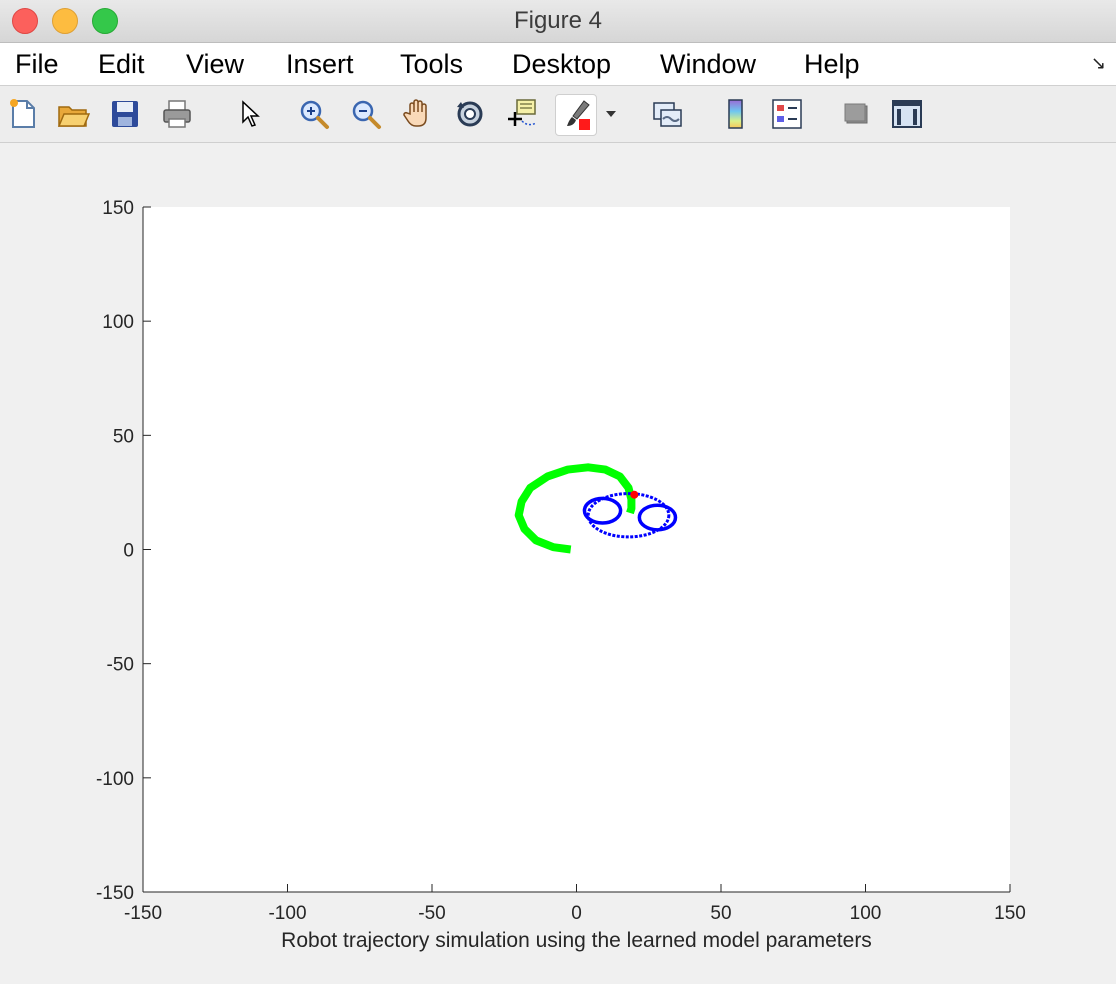 This screenshot has width=1116, height=984. Describe the element at coordinates (561, 64) in the screenshot. I see `menu-desktop: Desktop` at that location.